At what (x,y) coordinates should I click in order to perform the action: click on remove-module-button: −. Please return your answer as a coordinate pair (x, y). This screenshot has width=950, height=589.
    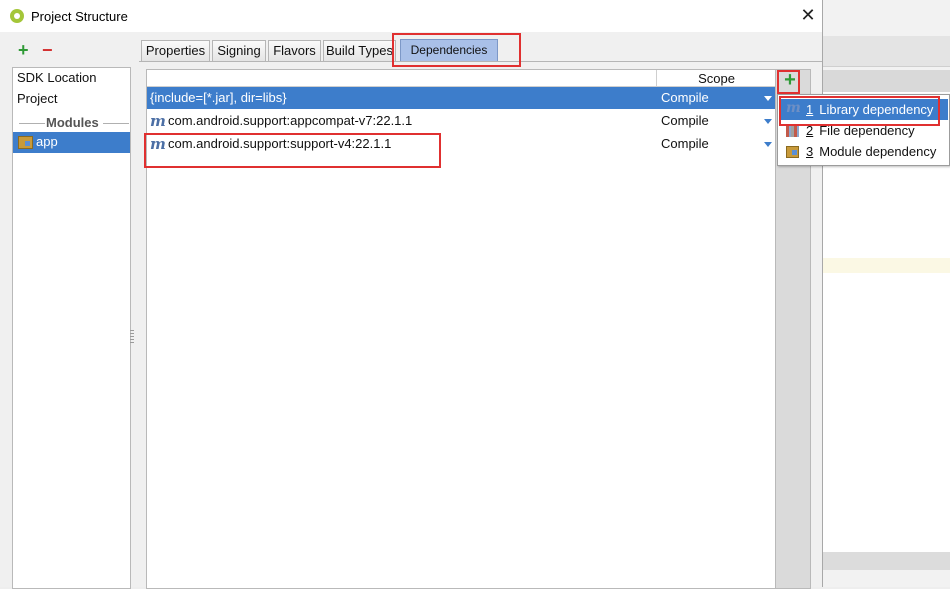
    Looking at the image, I should click on (47, 50).